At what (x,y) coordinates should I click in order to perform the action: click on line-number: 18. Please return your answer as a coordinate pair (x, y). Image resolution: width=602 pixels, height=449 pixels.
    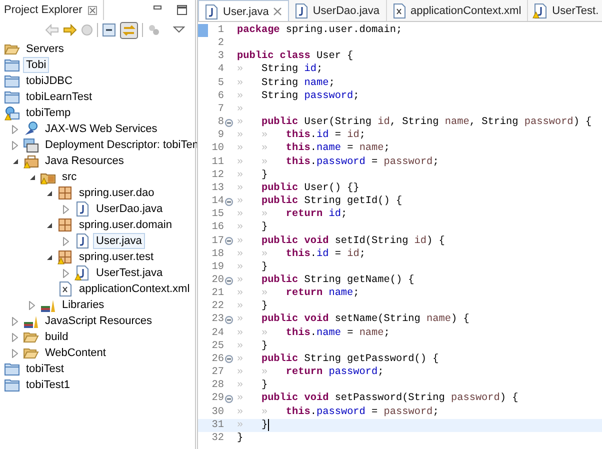
    Looking at the image, I should click on (217, 254).